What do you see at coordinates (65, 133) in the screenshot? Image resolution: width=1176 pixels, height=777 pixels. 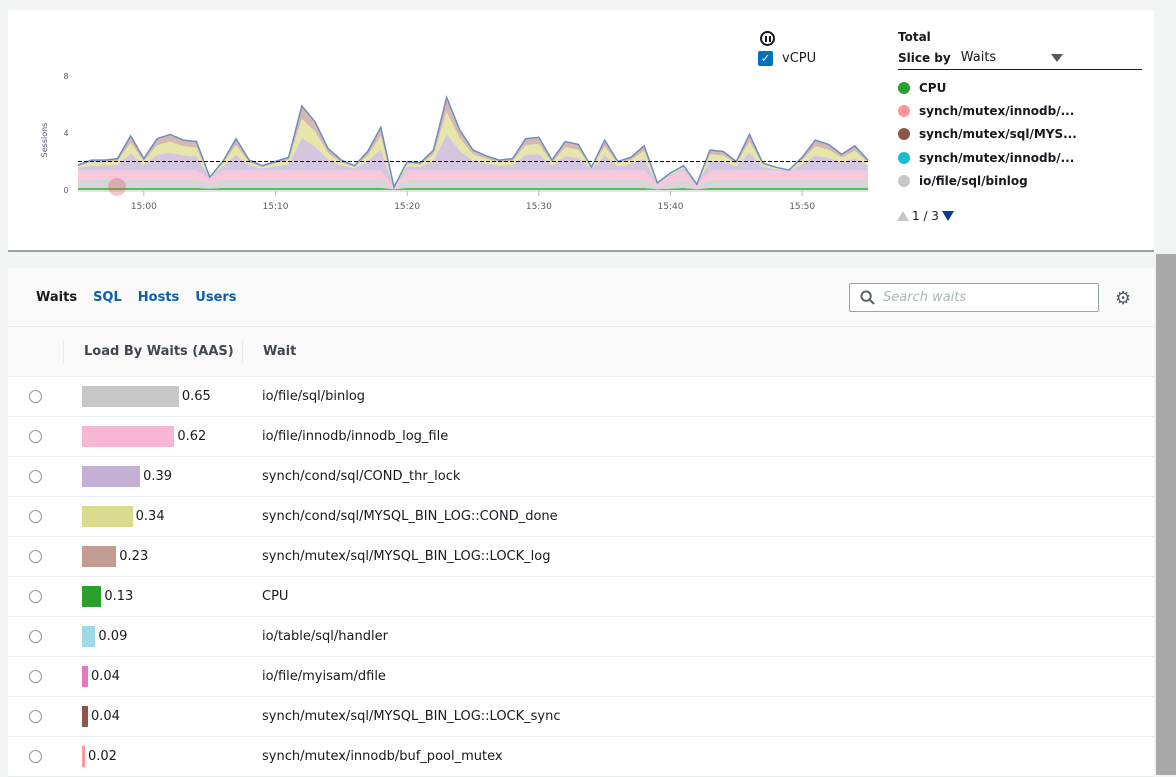 I see `y-tick-label: 4` at bounding box center [65, 133].